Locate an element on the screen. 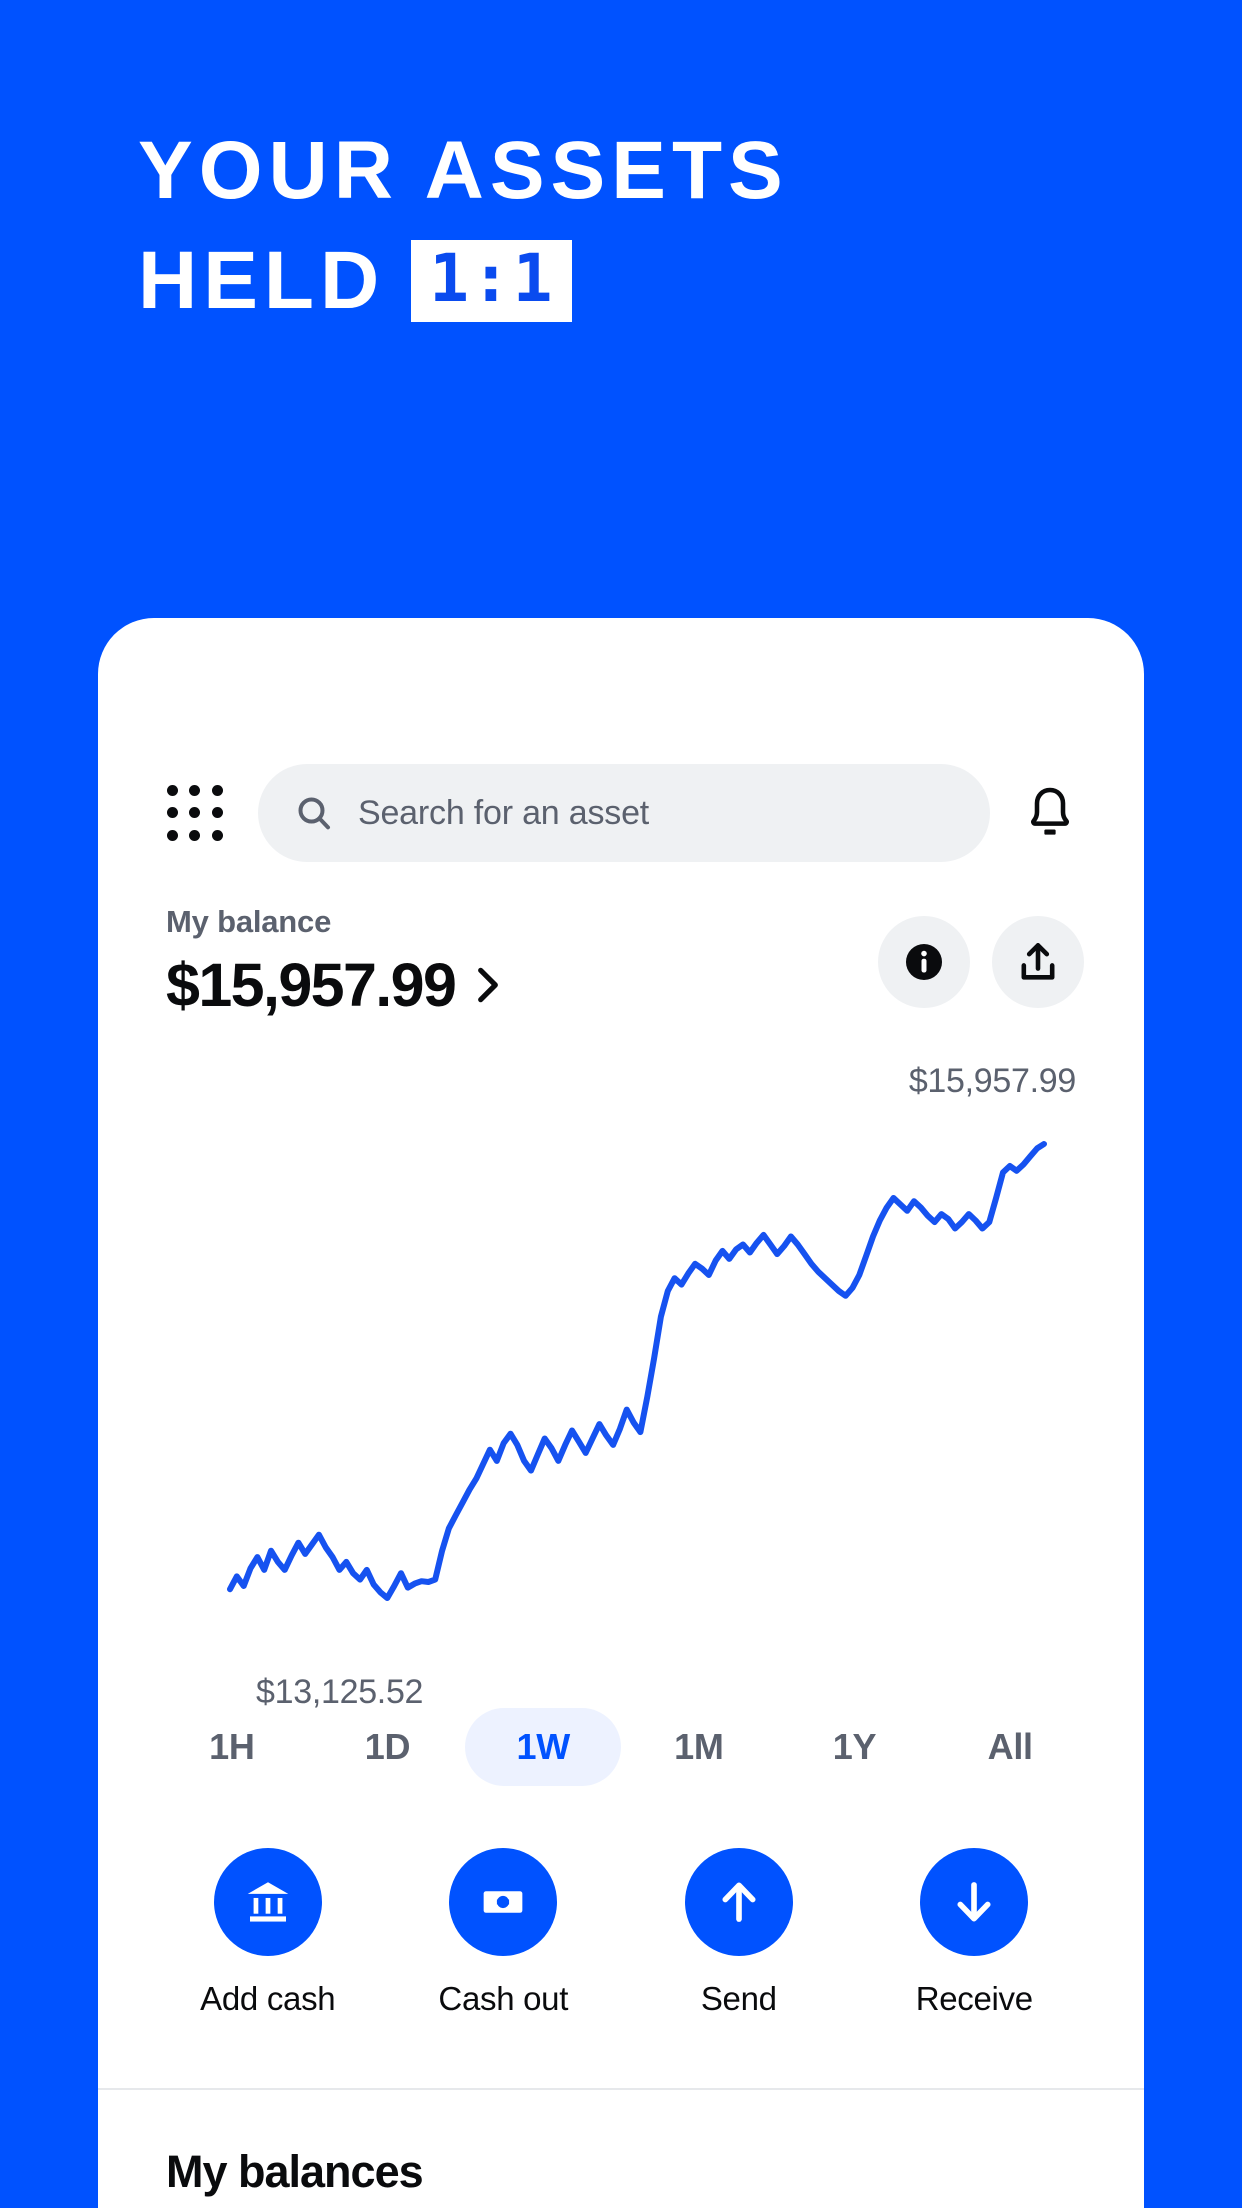  action-receive: Receive is located at coordinates (975, 1933).